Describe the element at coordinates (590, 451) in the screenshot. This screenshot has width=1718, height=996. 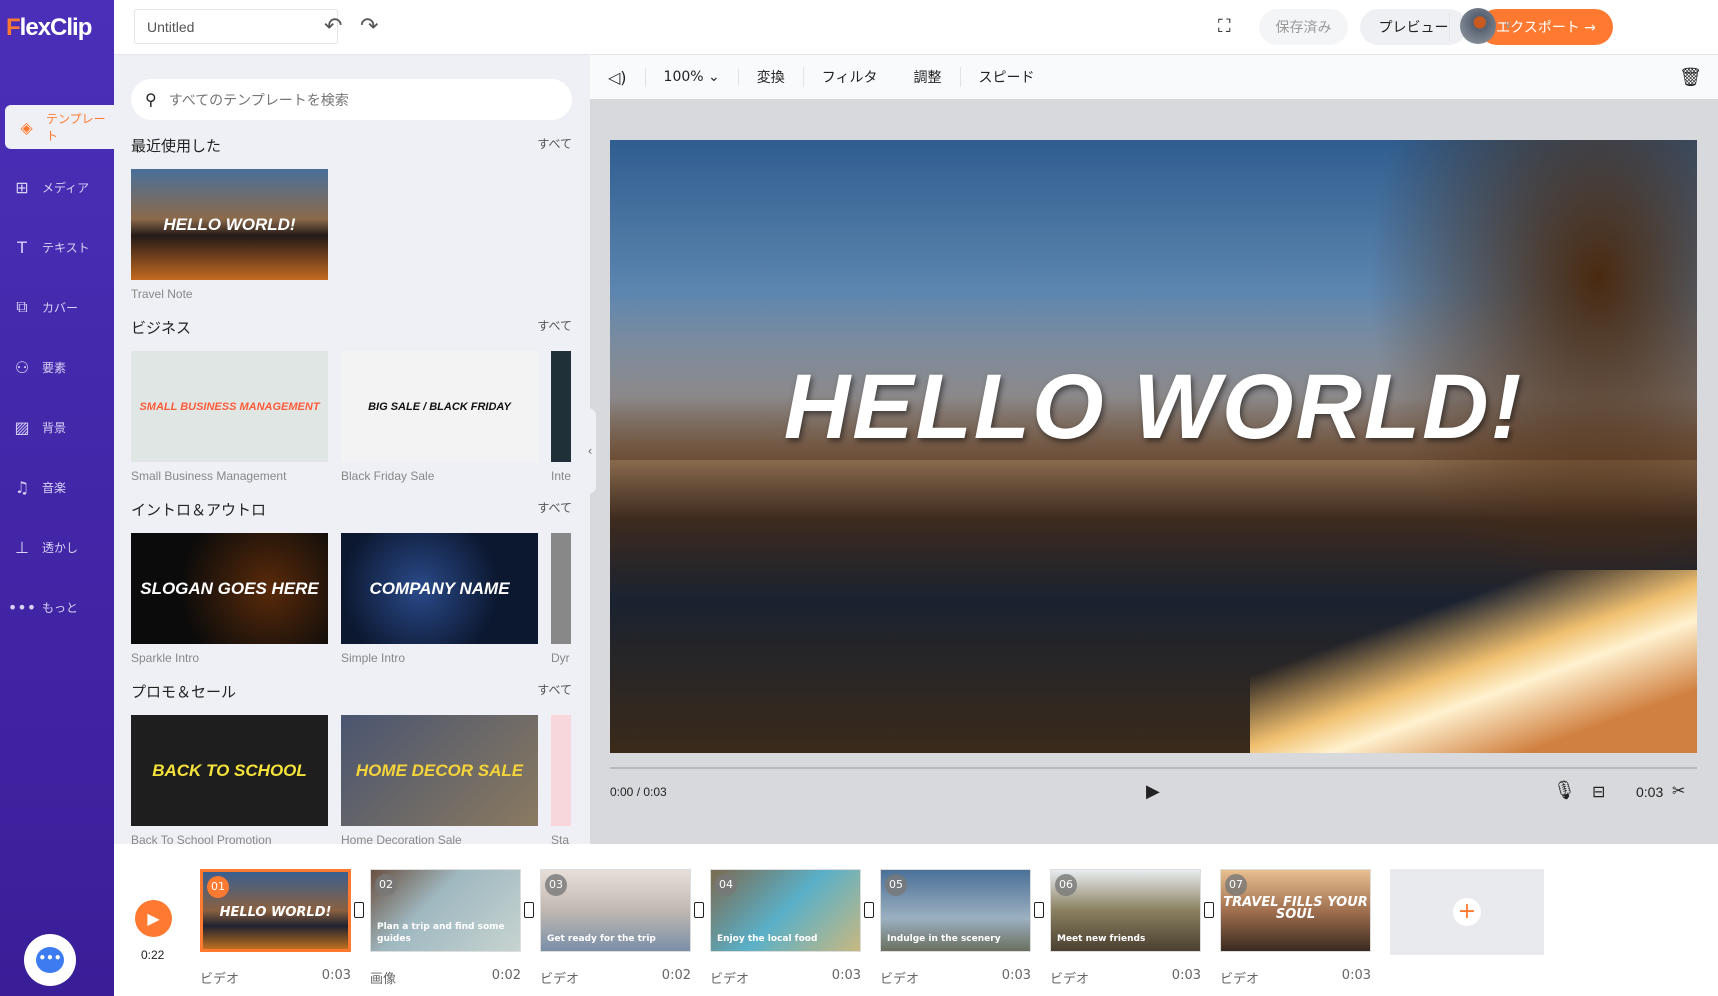
I see `collapse-panel-button: ‹` at that location.